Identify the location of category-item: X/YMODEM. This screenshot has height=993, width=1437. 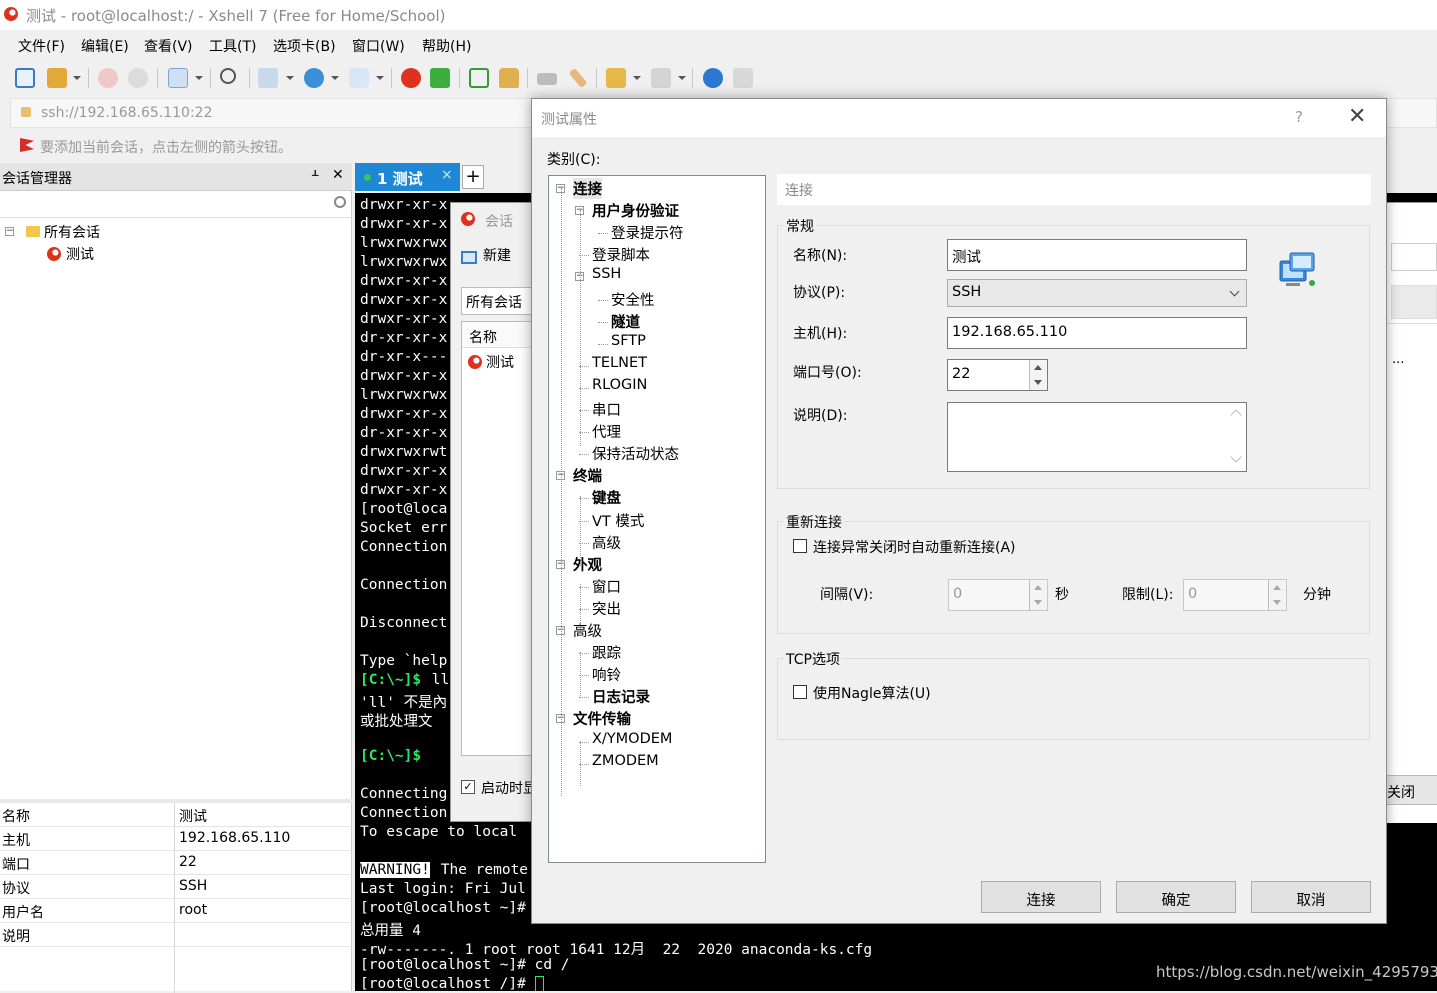
(632, 739).